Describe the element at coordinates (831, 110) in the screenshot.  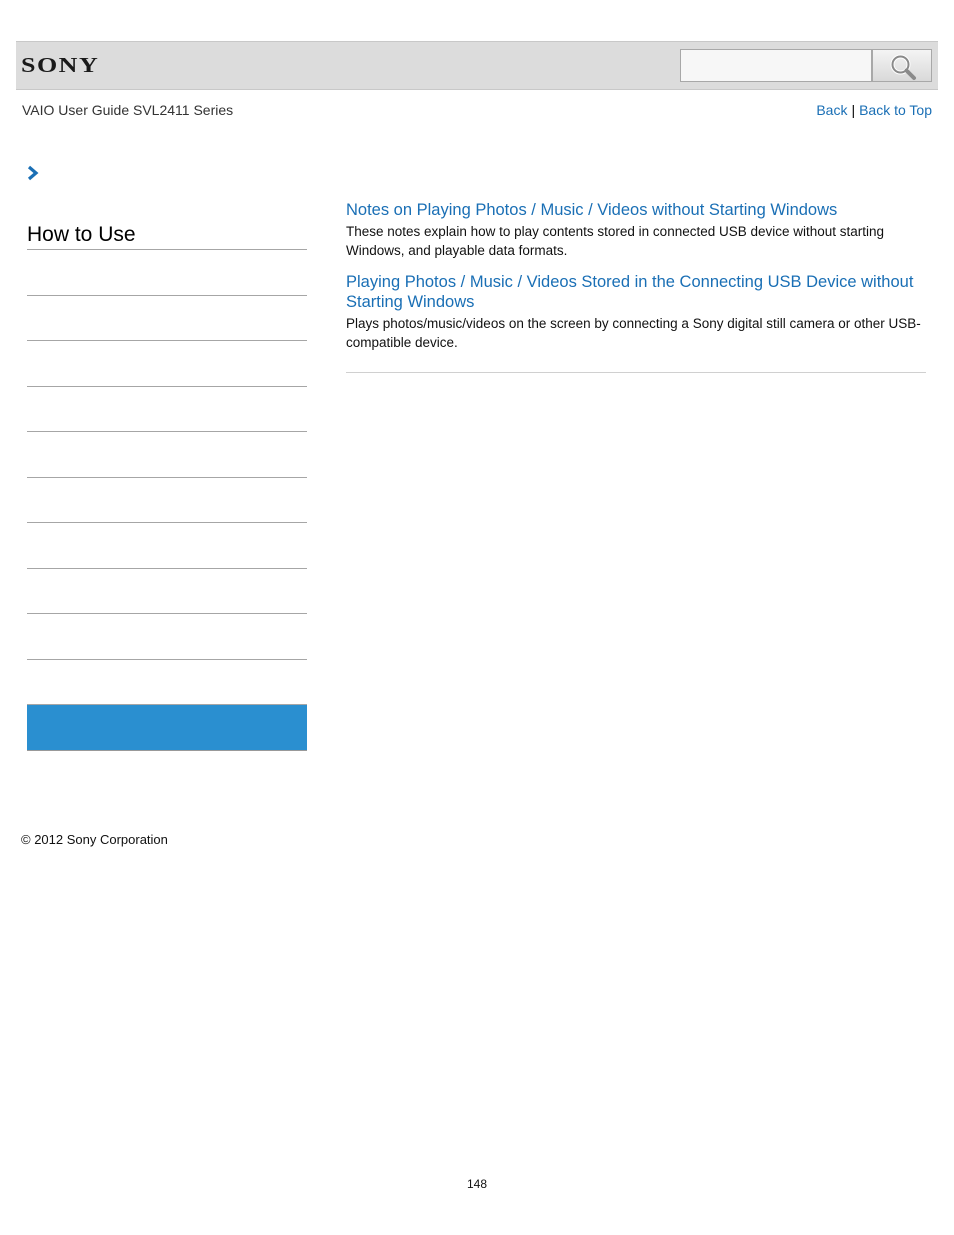
I see `back-link: Back` at that location.